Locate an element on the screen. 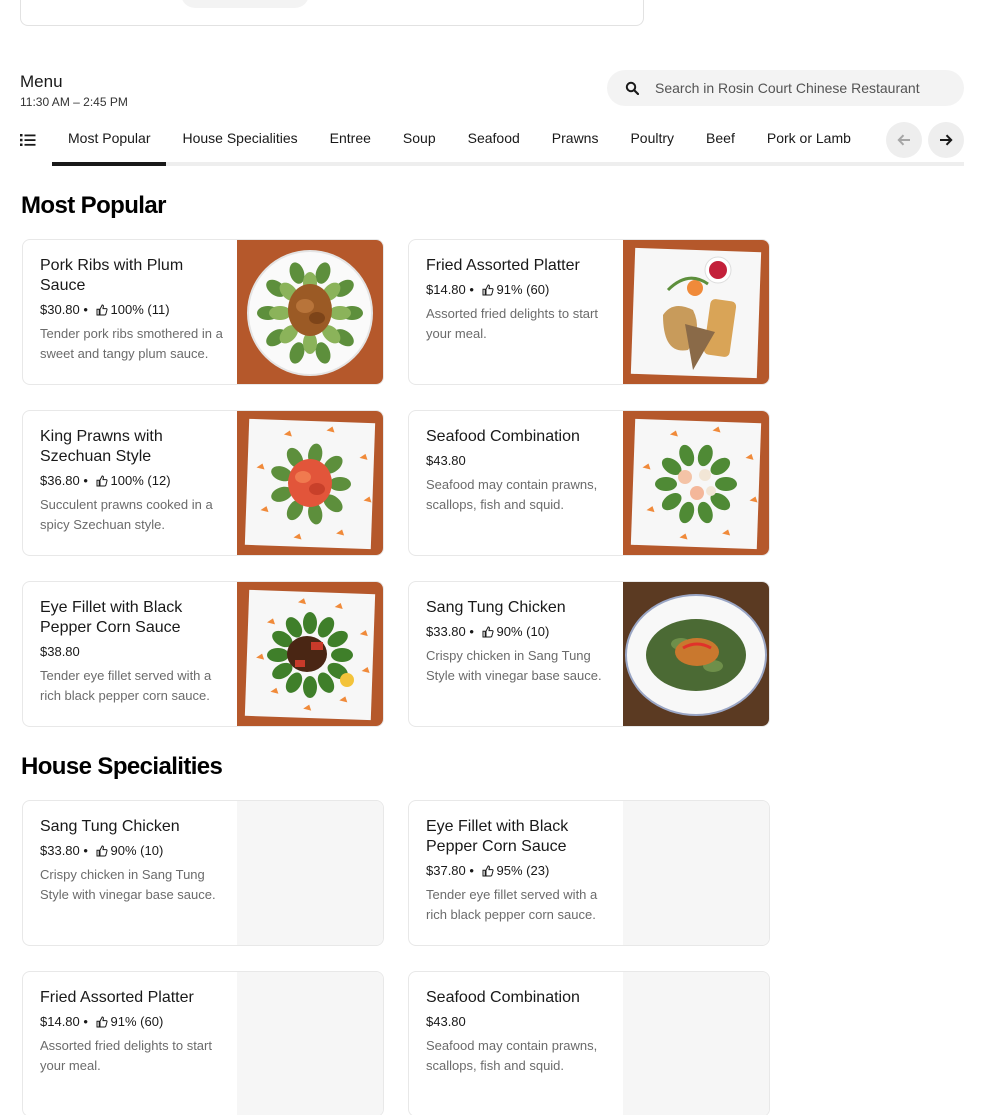 This screenshot has height=1115, width=984. tabs-next-button is located at coordinates (946, 140).